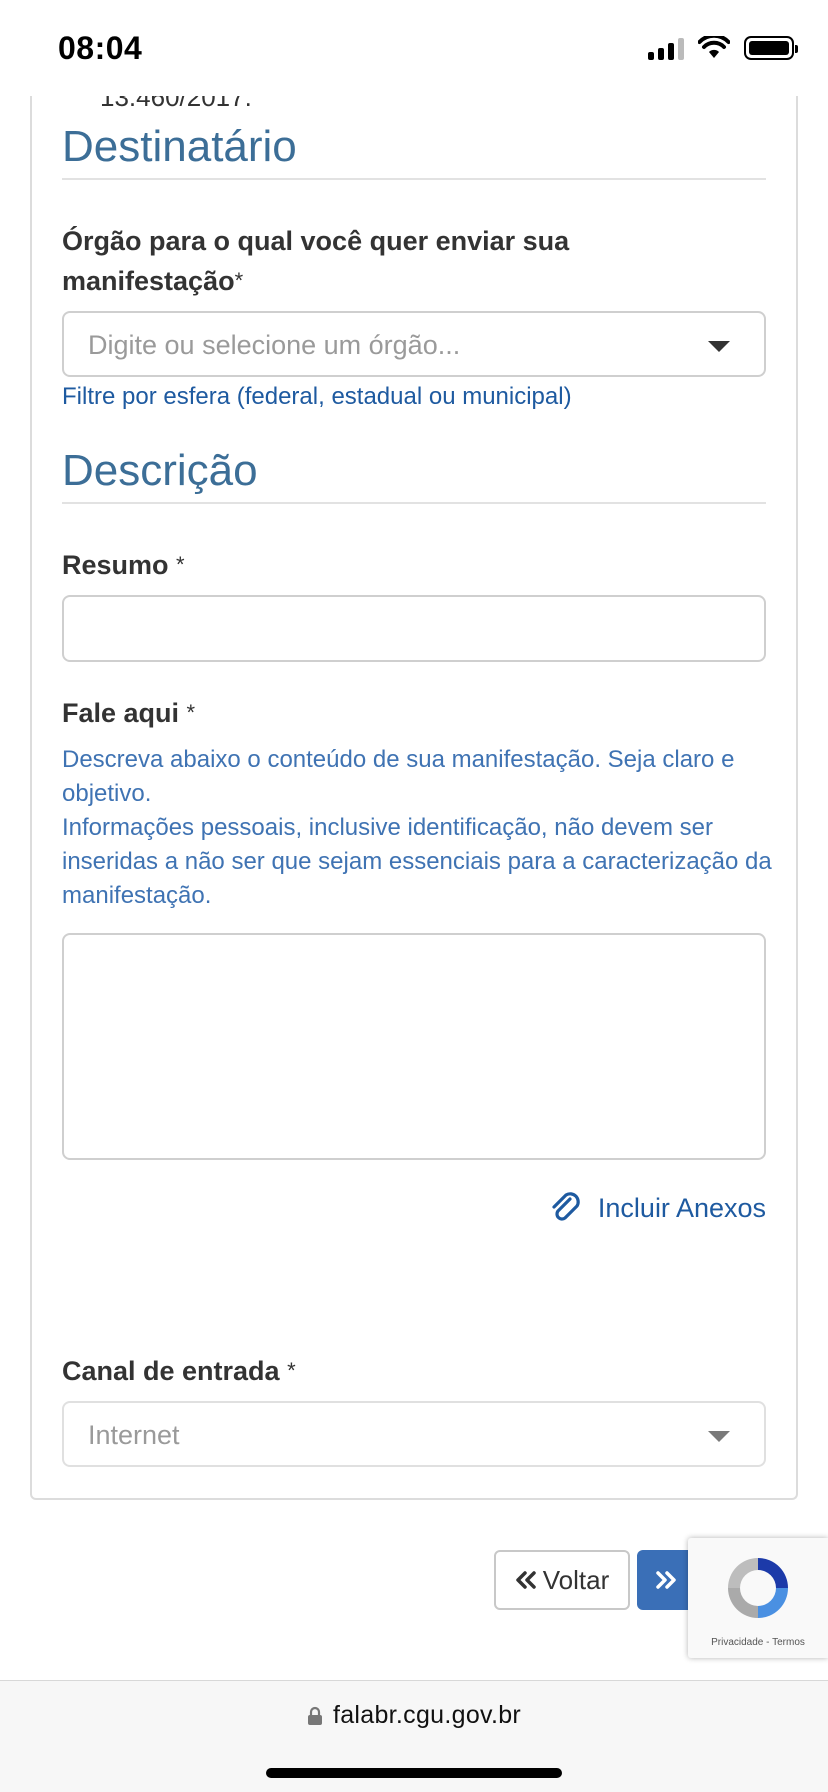 Image resolution: width=828 pixels, height=1792 pixels. I want to click on recaptcha-terms-link: Termos, so click(788, 1642).